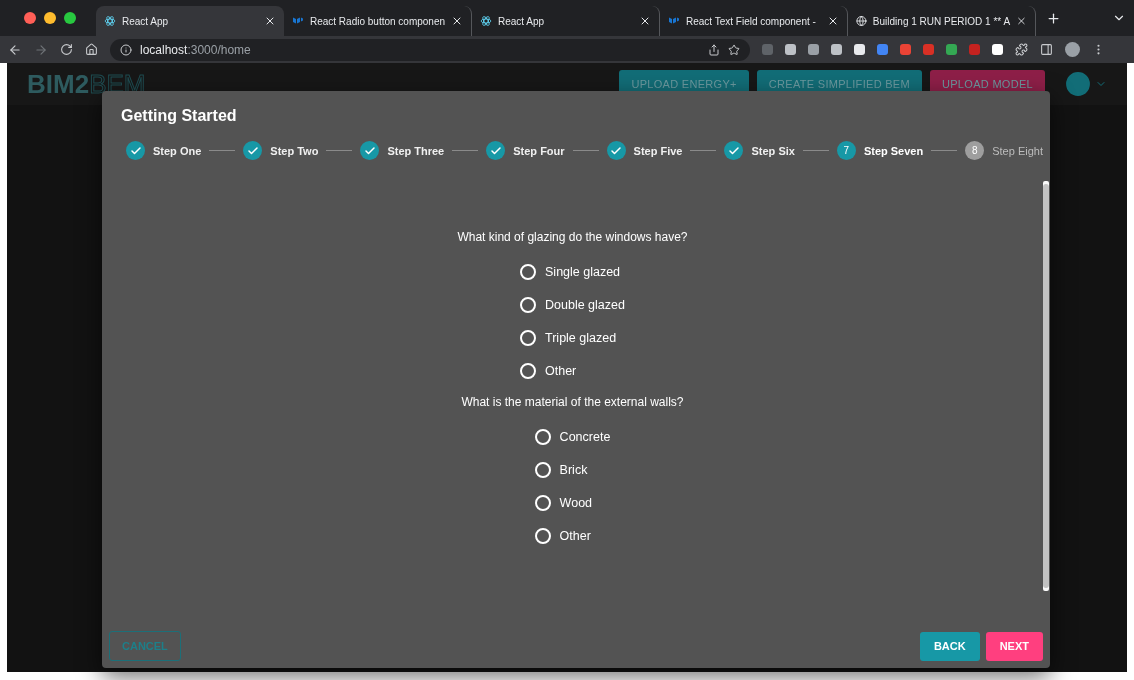  I want to click on option-label: Wood, so click(576, 502).